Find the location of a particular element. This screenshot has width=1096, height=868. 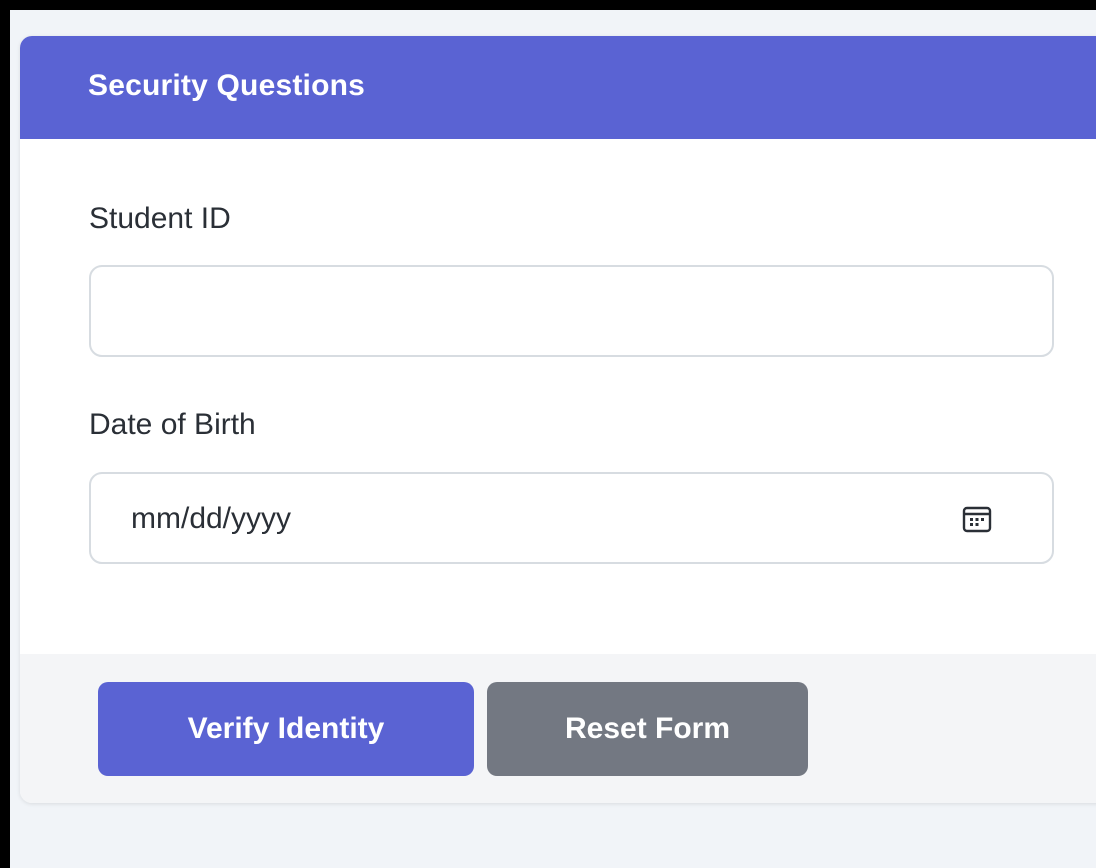

card-title: Security Questions is located at coordinates (227, 85).